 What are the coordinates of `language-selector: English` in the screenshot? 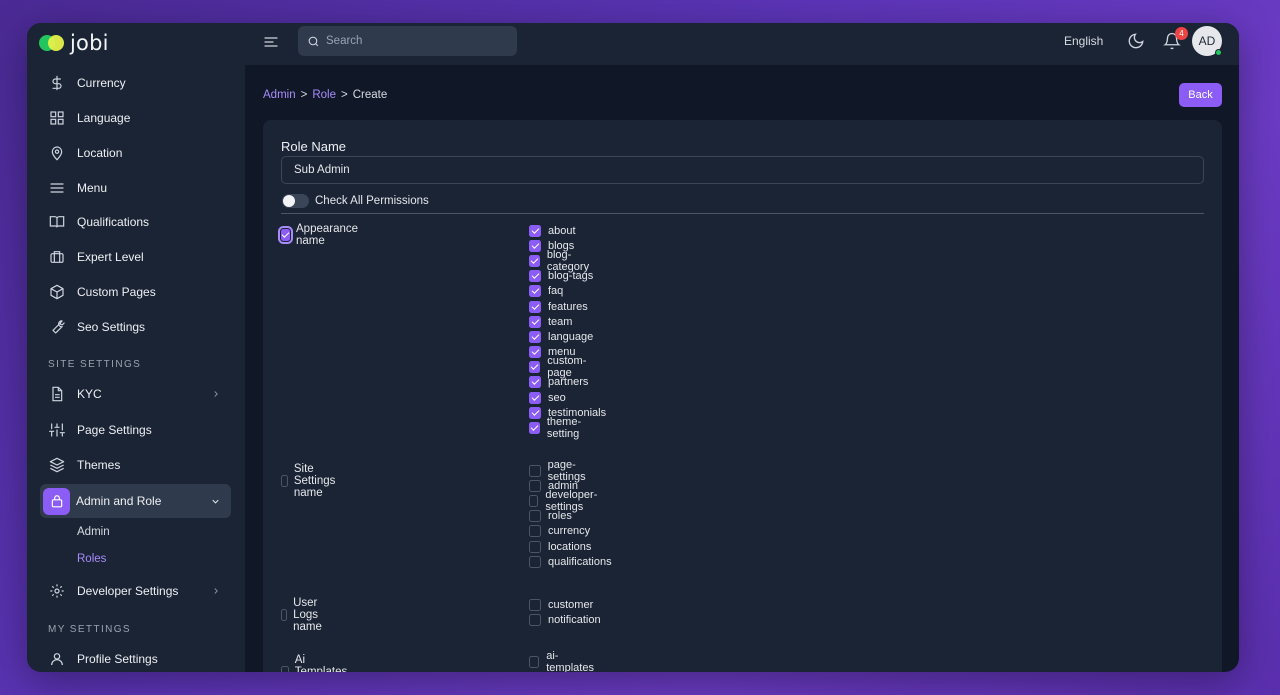 It's located at (1083, 41).